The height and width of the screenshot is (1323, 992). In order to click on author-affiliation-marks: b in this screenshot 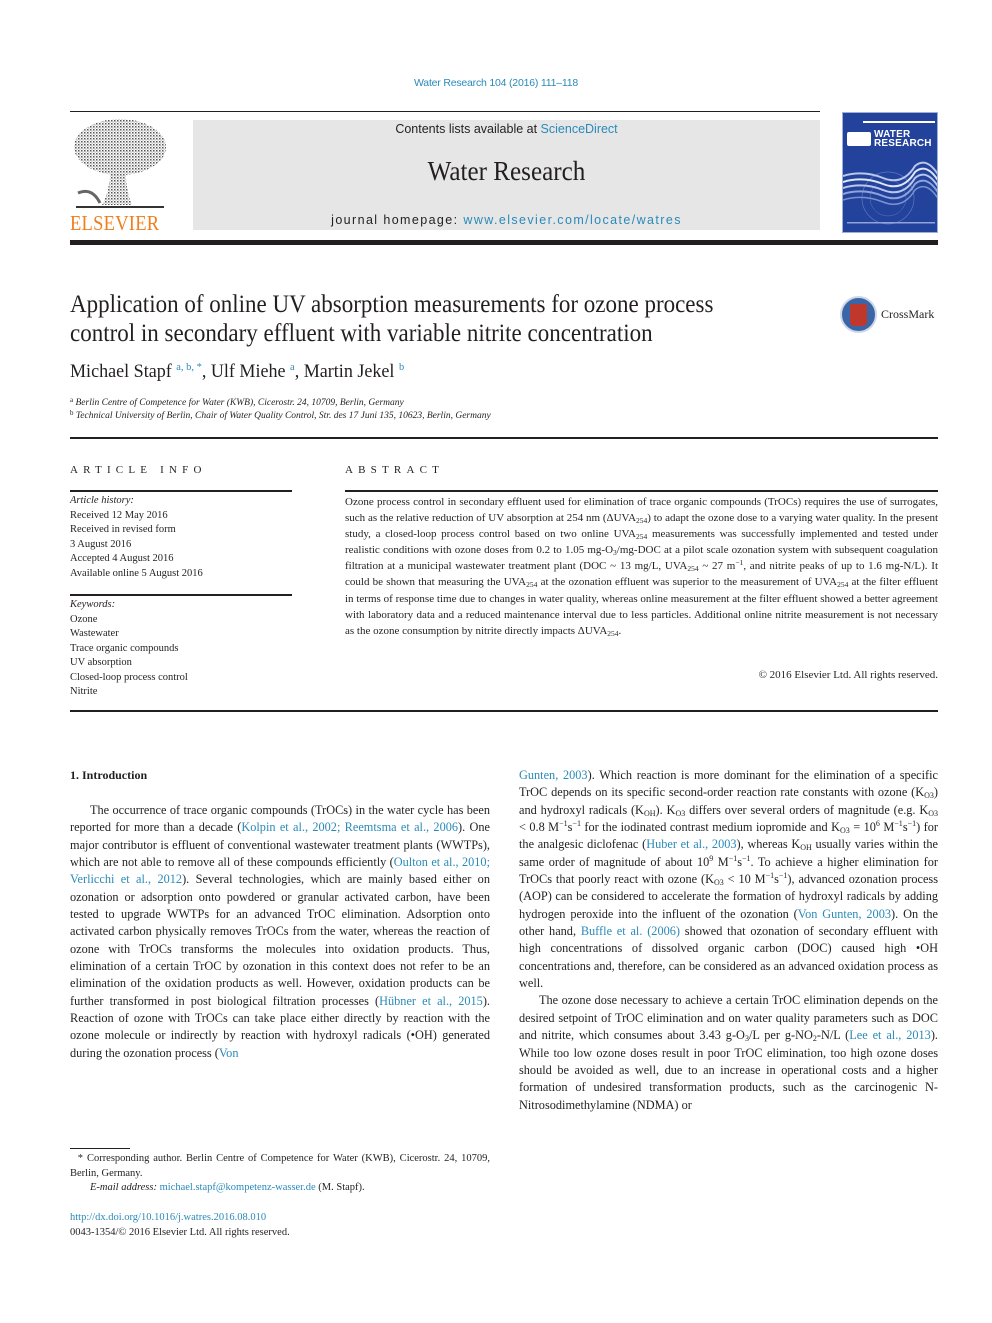, I will do `click(401, 367)`.